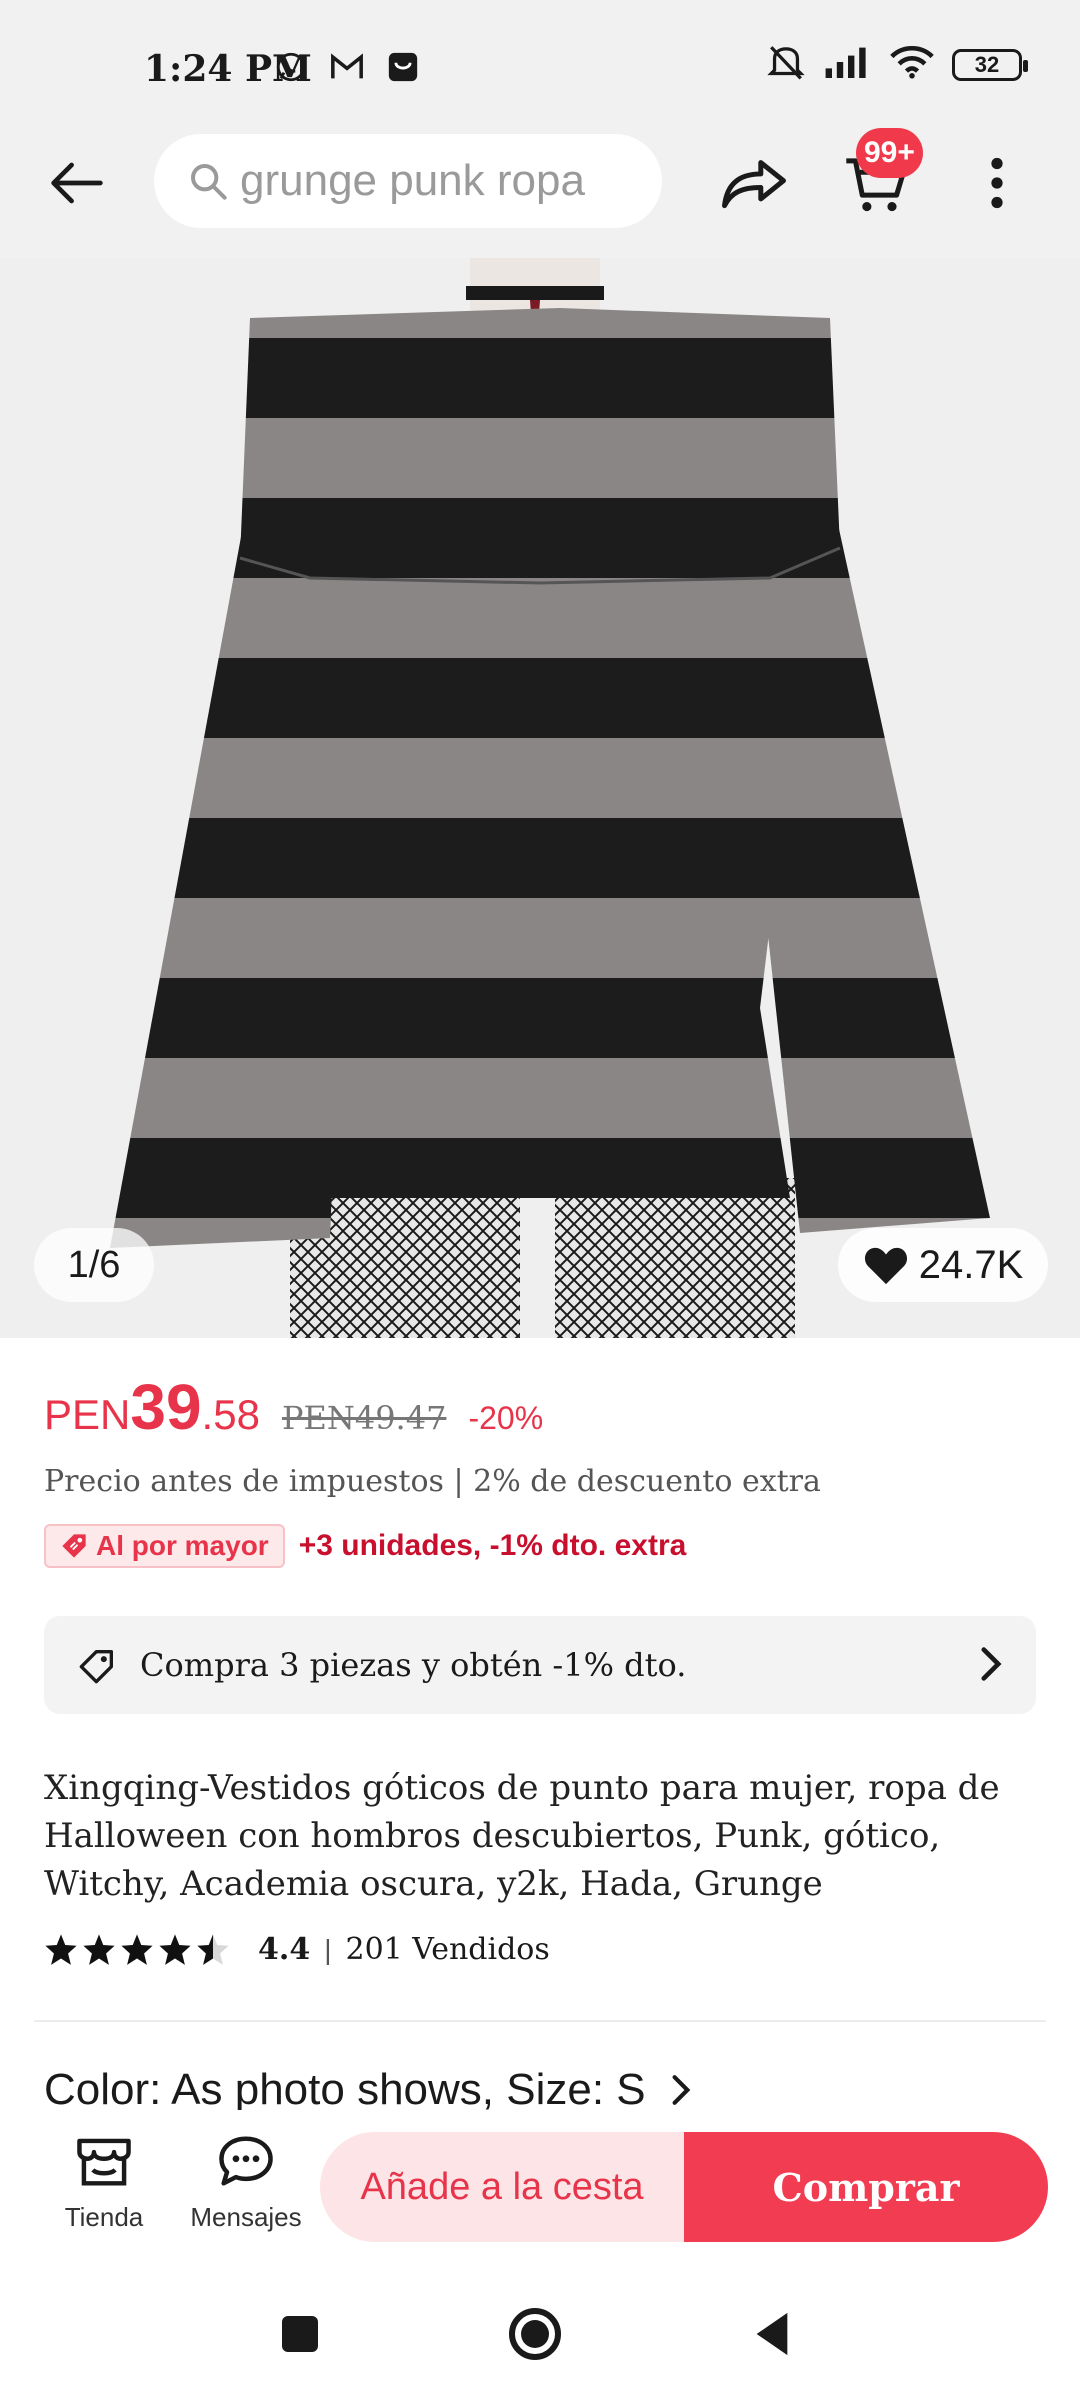 The height and width of the screenshot is (2400, 1080). I want to click on store-icon, so click(104, 2162).